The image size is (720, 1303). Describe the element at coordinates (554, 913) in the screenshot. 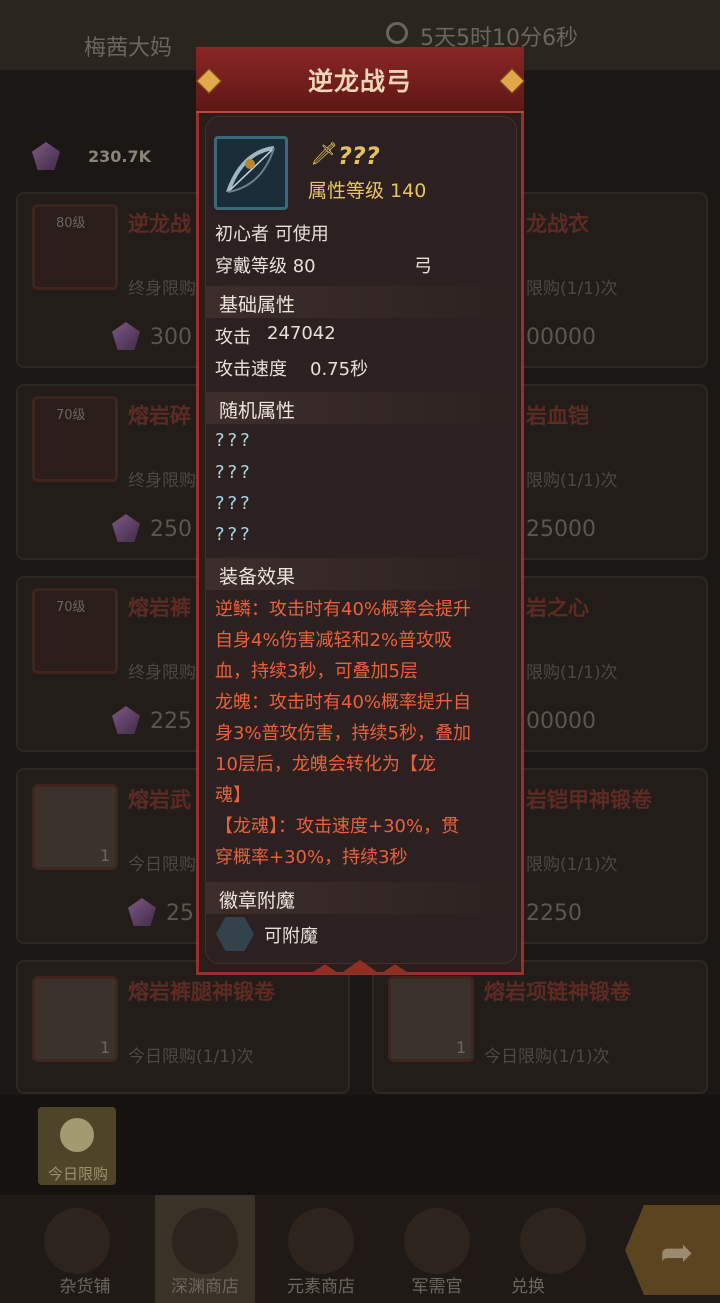

I see `card-price: 2250` at that location.